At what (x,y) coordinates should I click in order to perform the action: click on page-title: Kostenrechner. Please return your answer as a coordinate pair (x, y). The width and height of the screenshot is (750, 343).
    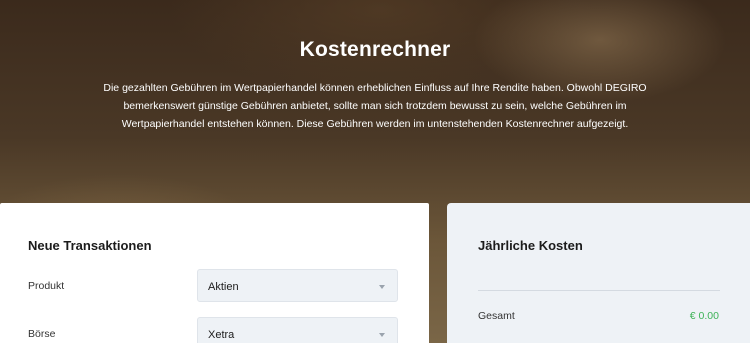
    Looking at the image, I should click on (375, 49).